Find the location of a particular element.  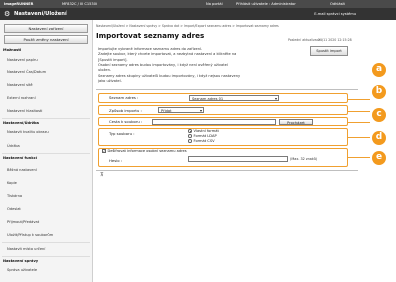

callout-badge-c: c is located at coordinates (379, 115).